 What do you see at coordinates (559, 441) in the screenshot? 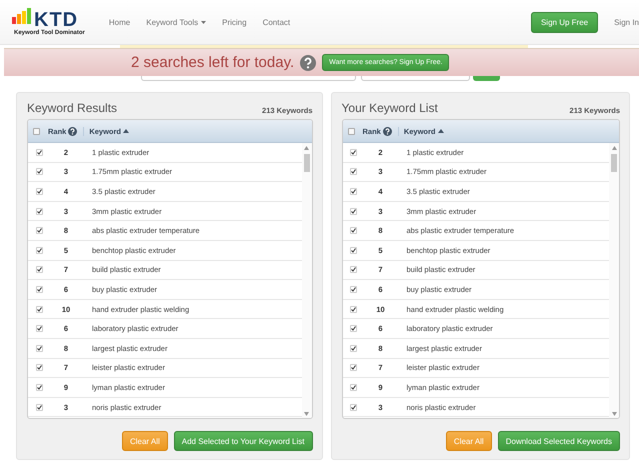
I see `action-button: Download Selected Keywords` at bounding box center [559, 441].